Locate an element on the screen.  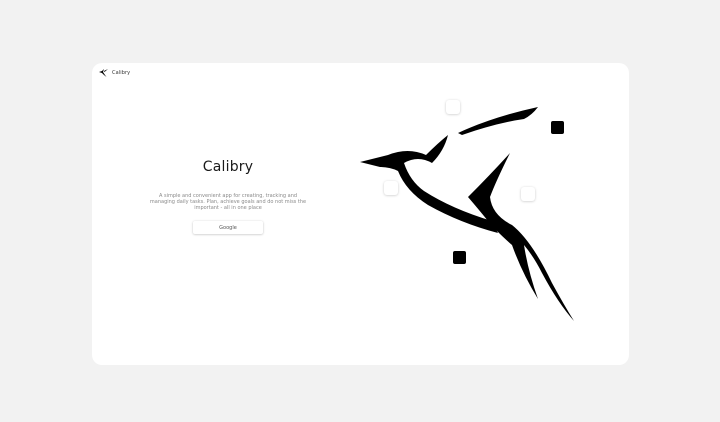
swallow-icon is located at coordinates (103, 73).